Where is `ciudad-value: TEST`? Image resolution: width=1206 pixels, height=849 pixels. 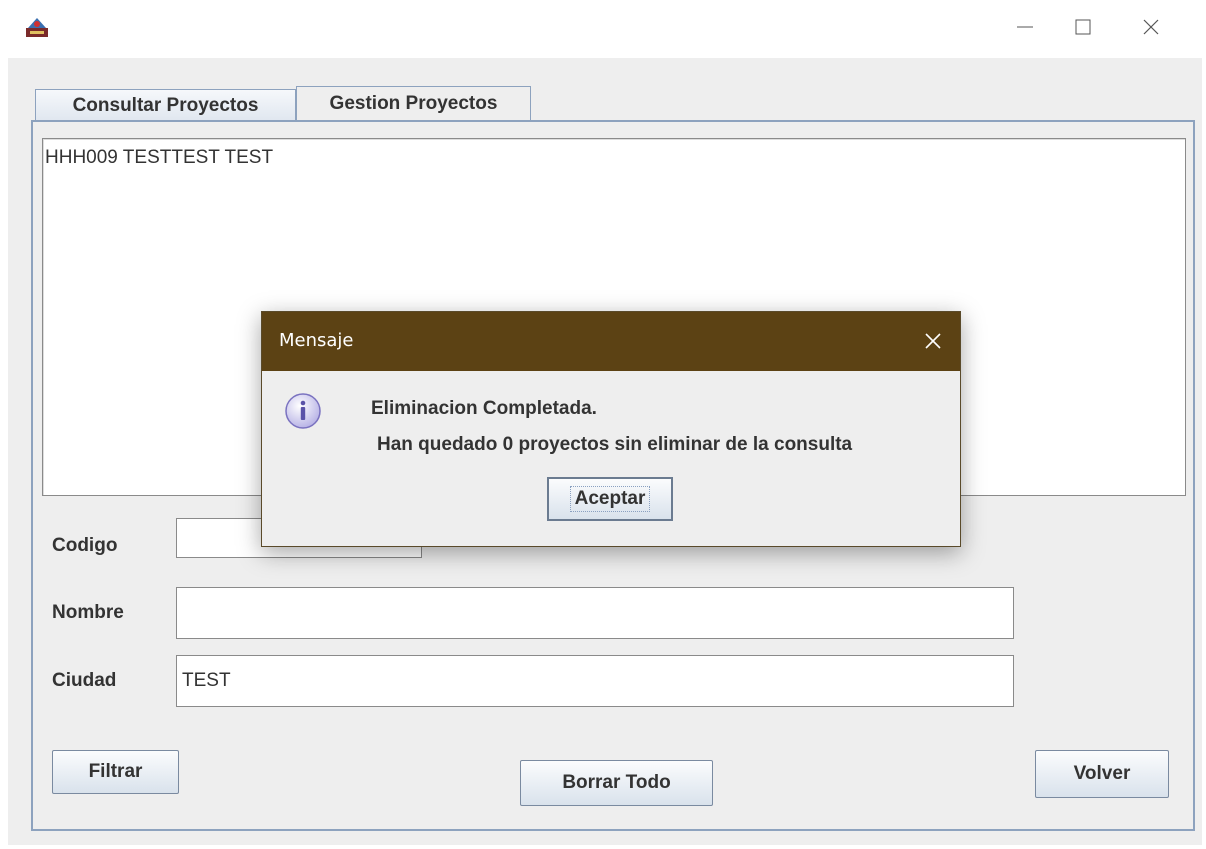 ciudad-value: TEST is located at coordinates (206, 680).